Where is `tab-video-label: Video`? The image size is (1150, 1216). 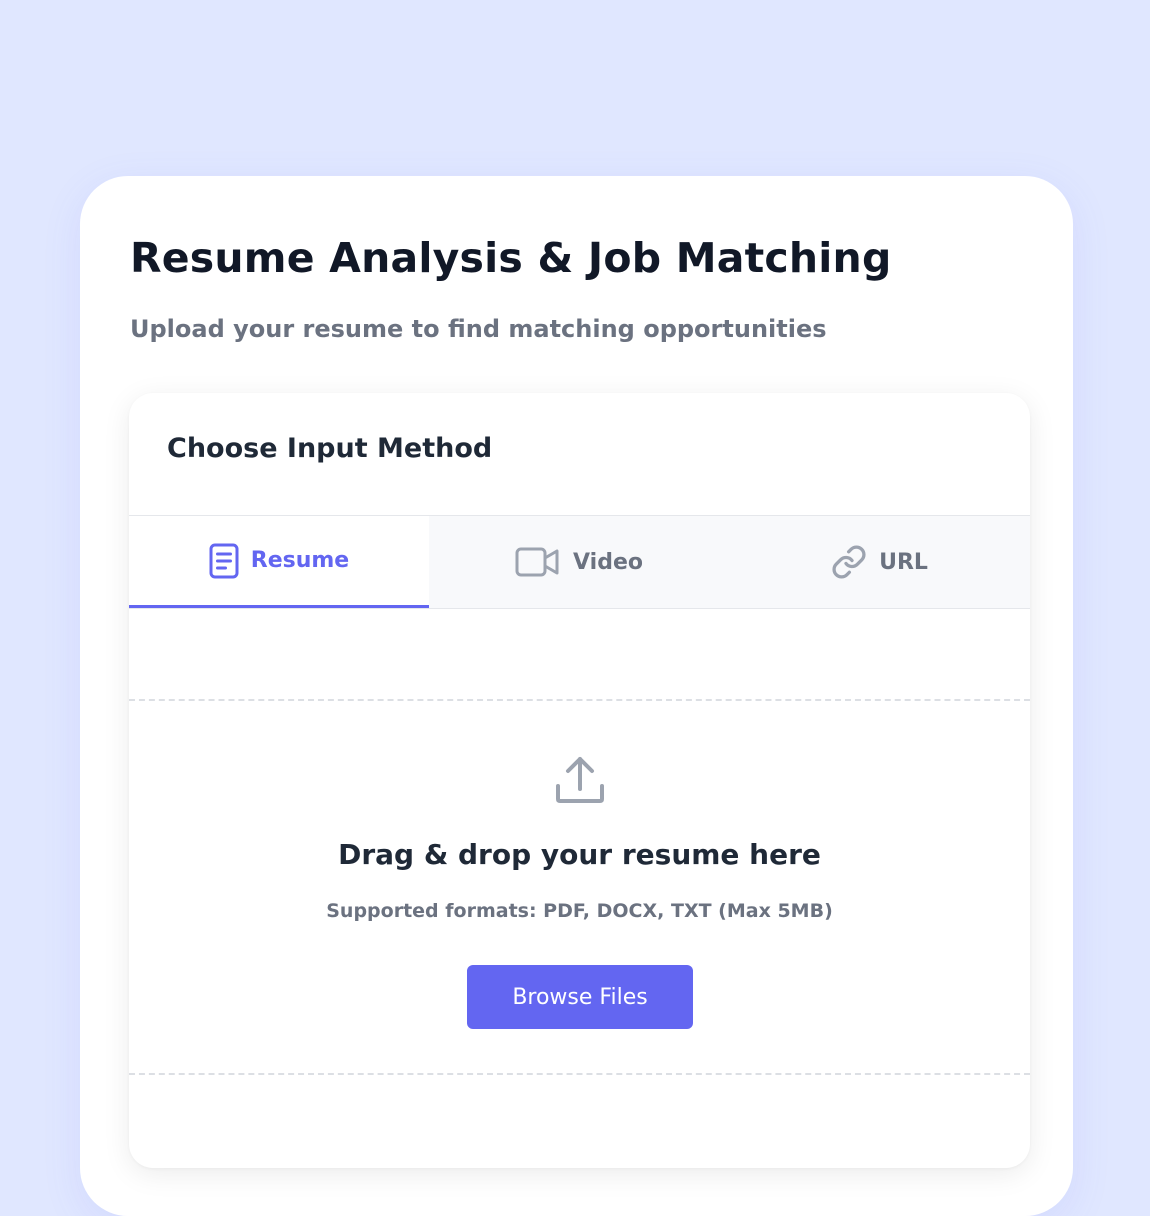 tab-video-label: Video is located at coordinates (608, 562).